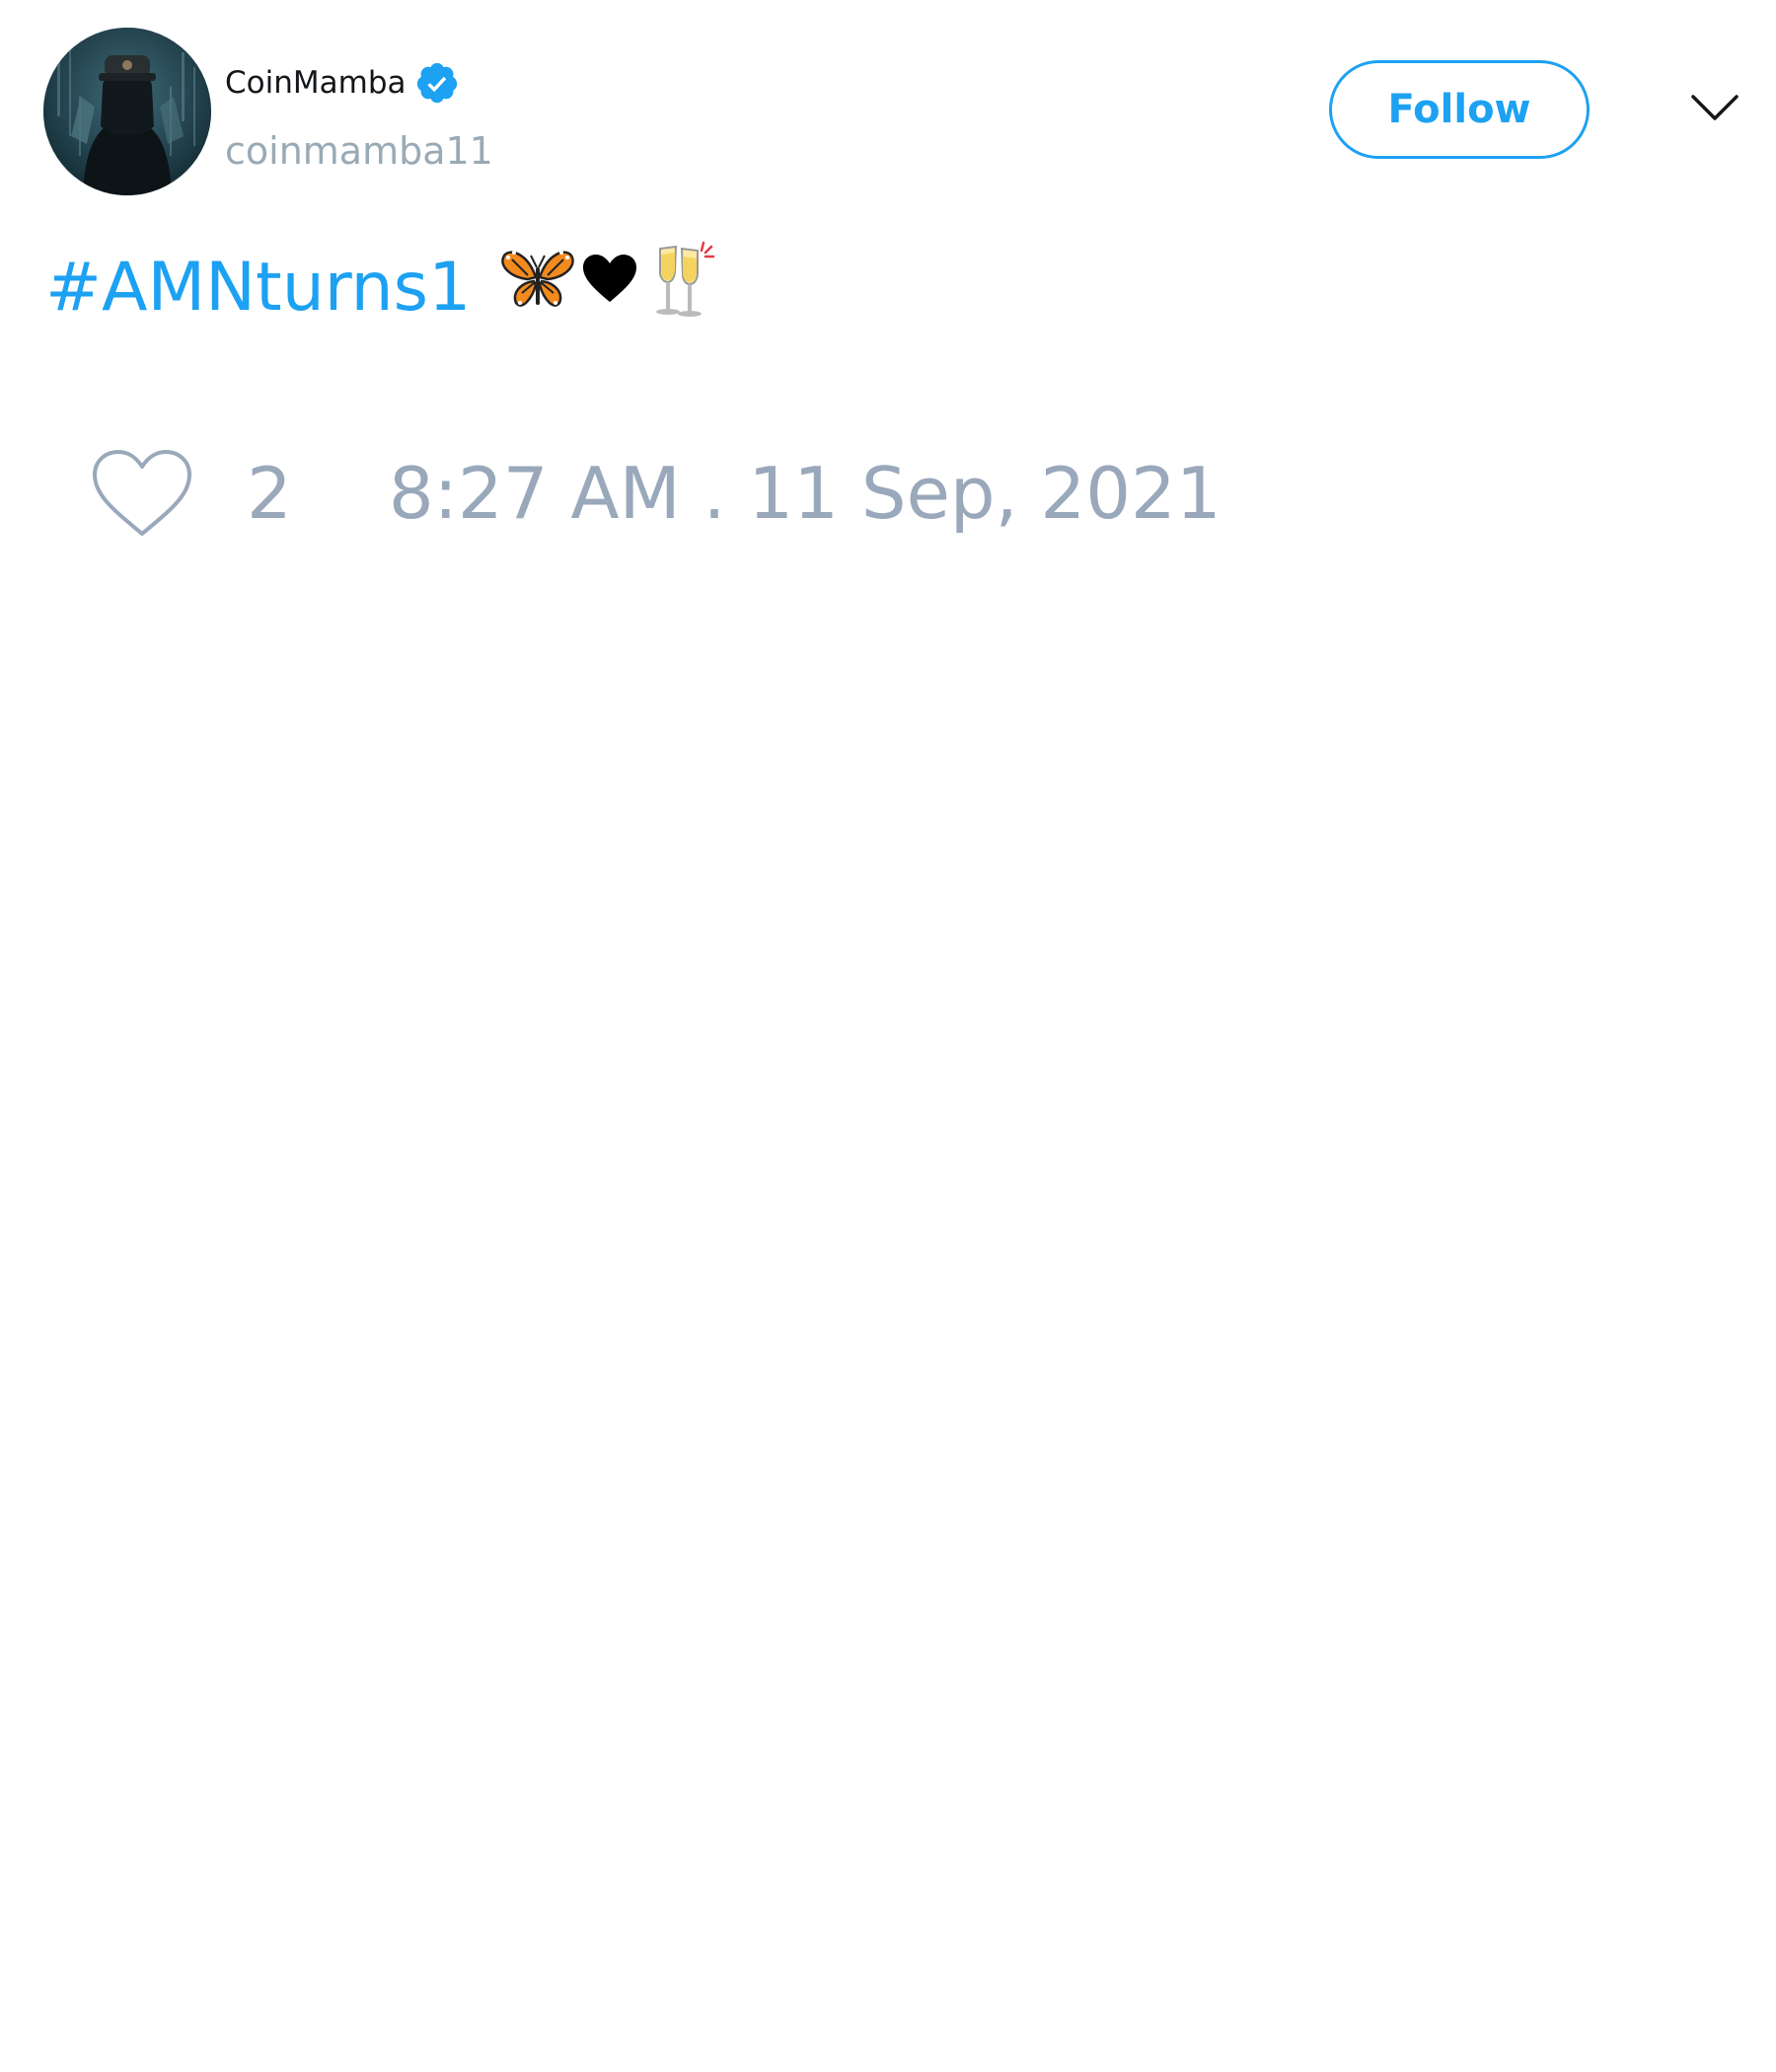  I want to click on tweet-text: #AMNturns1, so click(382, 285).